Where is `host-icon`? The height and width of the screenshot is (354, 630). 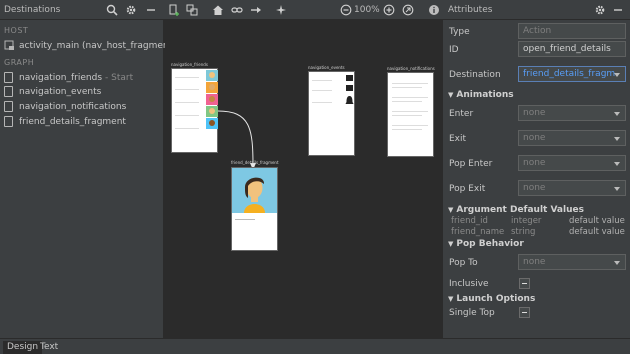
host-icon is located at coordinates (9, 45).